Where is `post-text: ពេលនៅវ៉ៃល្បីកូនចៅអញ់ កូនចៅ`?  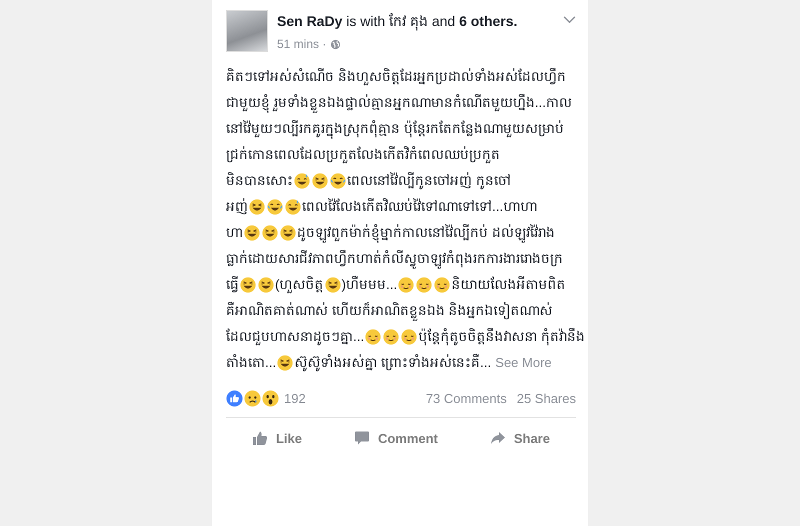
post-text: ពេលនៅវ៉ៃល្បីកូនចៅអញ់ កូនចៅ is located at coordinates (429, 181).